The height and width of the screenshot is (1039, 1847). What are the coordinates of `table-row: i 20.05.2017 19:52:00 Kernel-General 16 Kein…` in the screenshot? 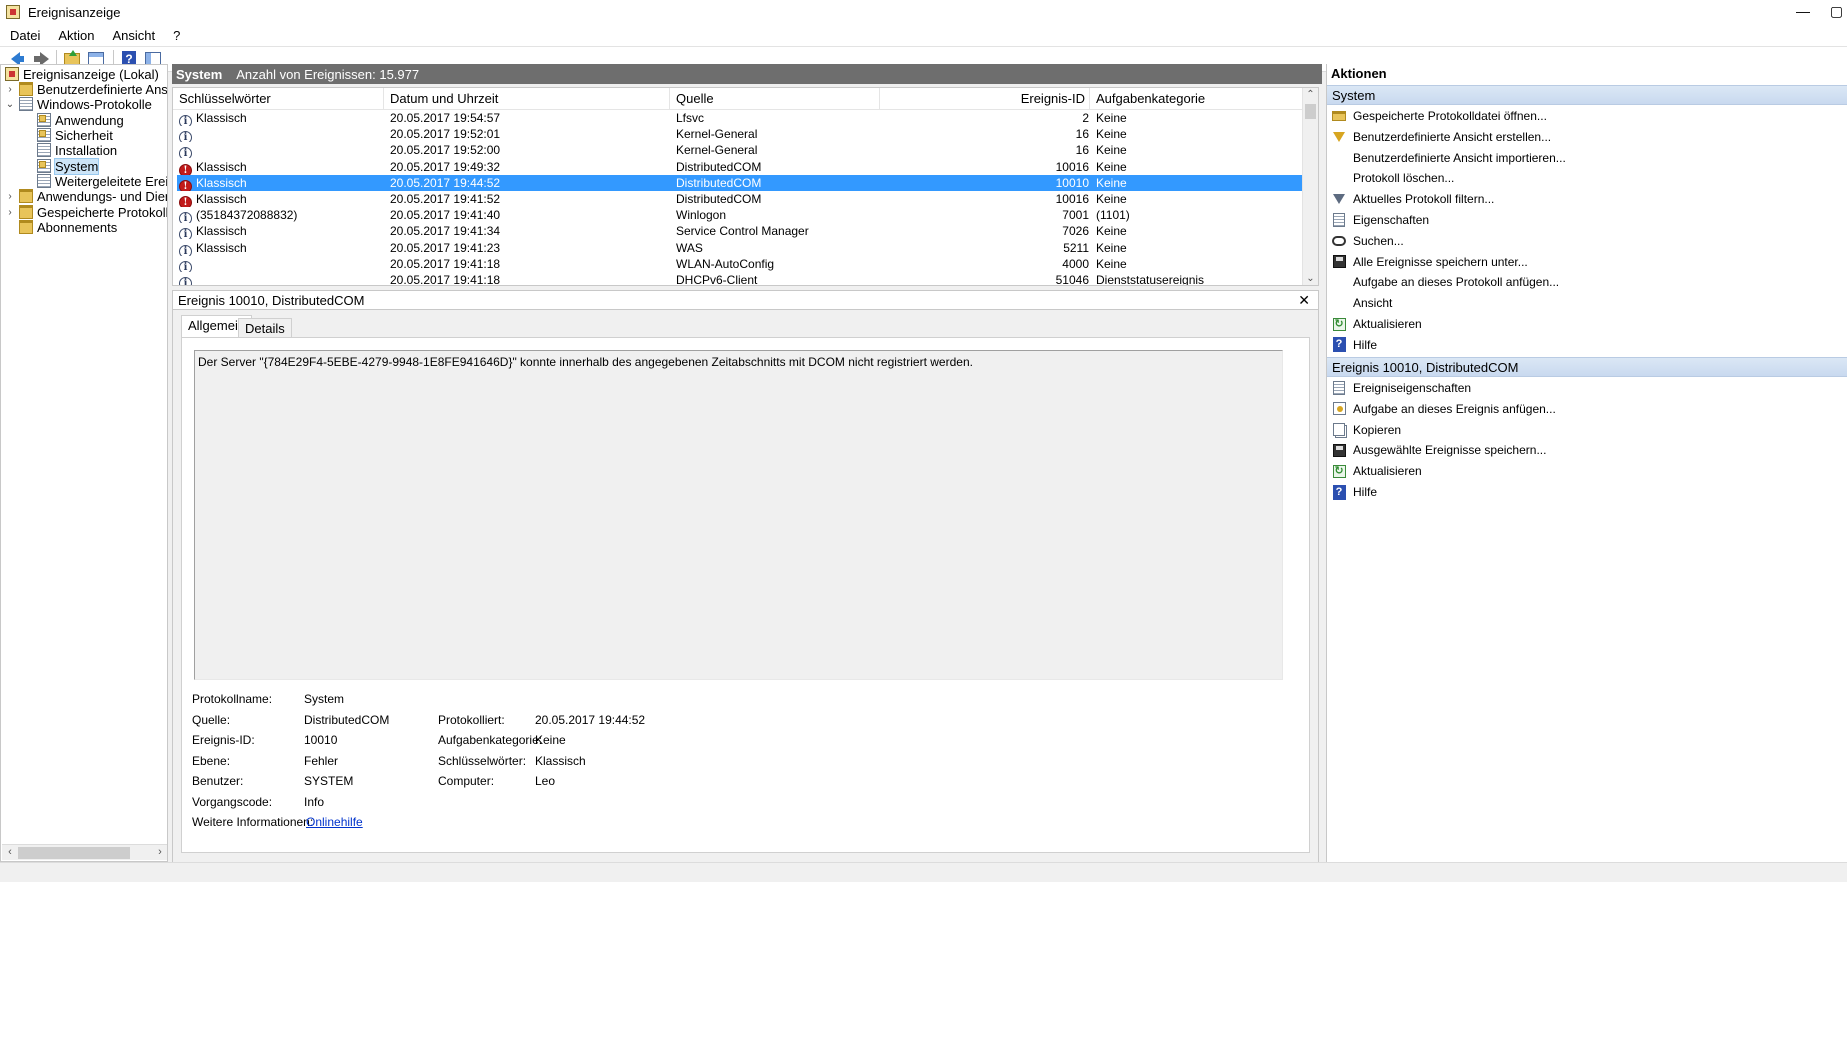 It's located at (739, 150).